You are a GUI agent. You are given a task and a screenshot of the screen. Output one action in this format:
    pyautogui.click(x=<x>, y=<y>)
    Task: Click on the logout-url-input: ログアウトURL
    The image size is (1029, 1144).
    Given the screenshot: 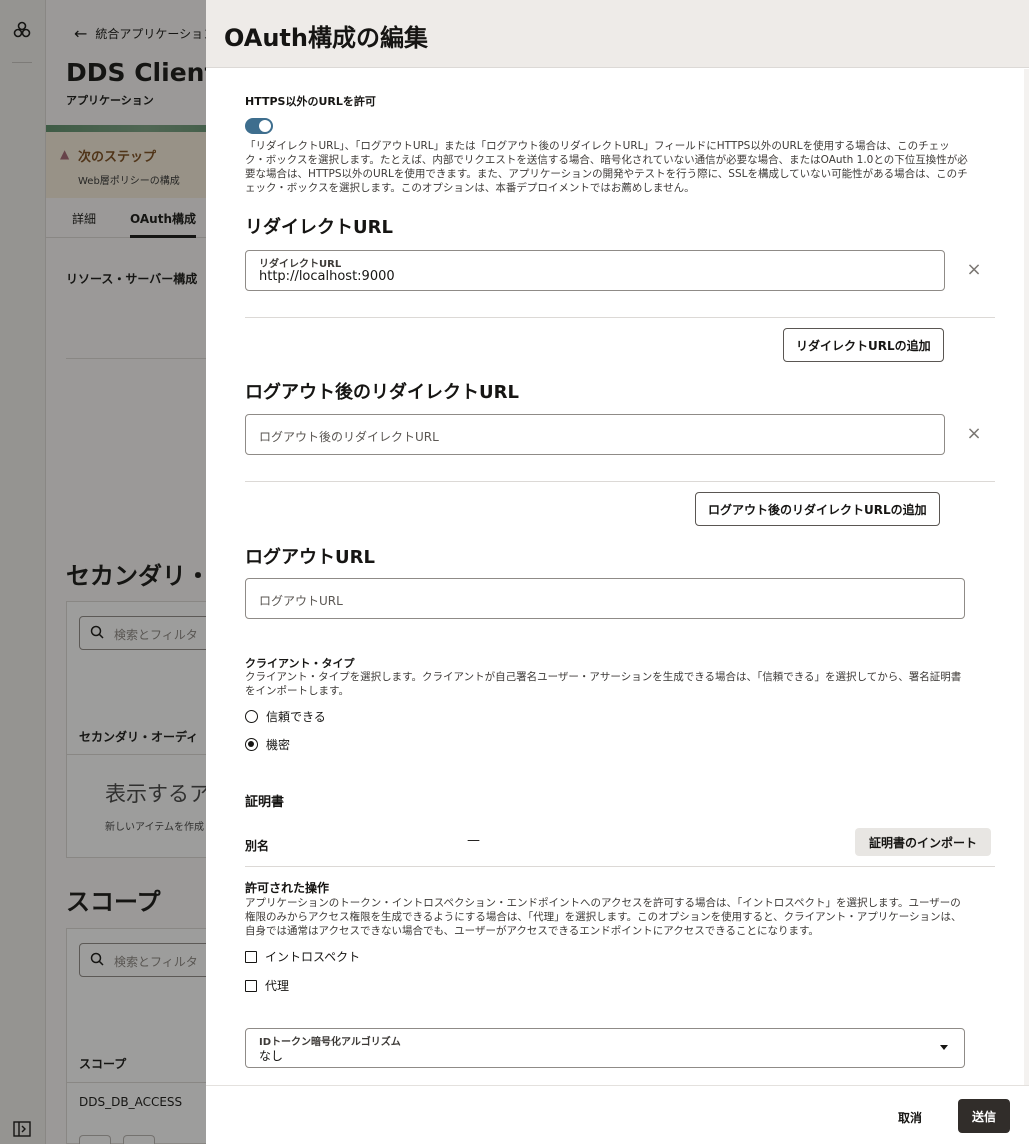 What is the action you would take?
    pyautogui.click(x=605, y=598)
    